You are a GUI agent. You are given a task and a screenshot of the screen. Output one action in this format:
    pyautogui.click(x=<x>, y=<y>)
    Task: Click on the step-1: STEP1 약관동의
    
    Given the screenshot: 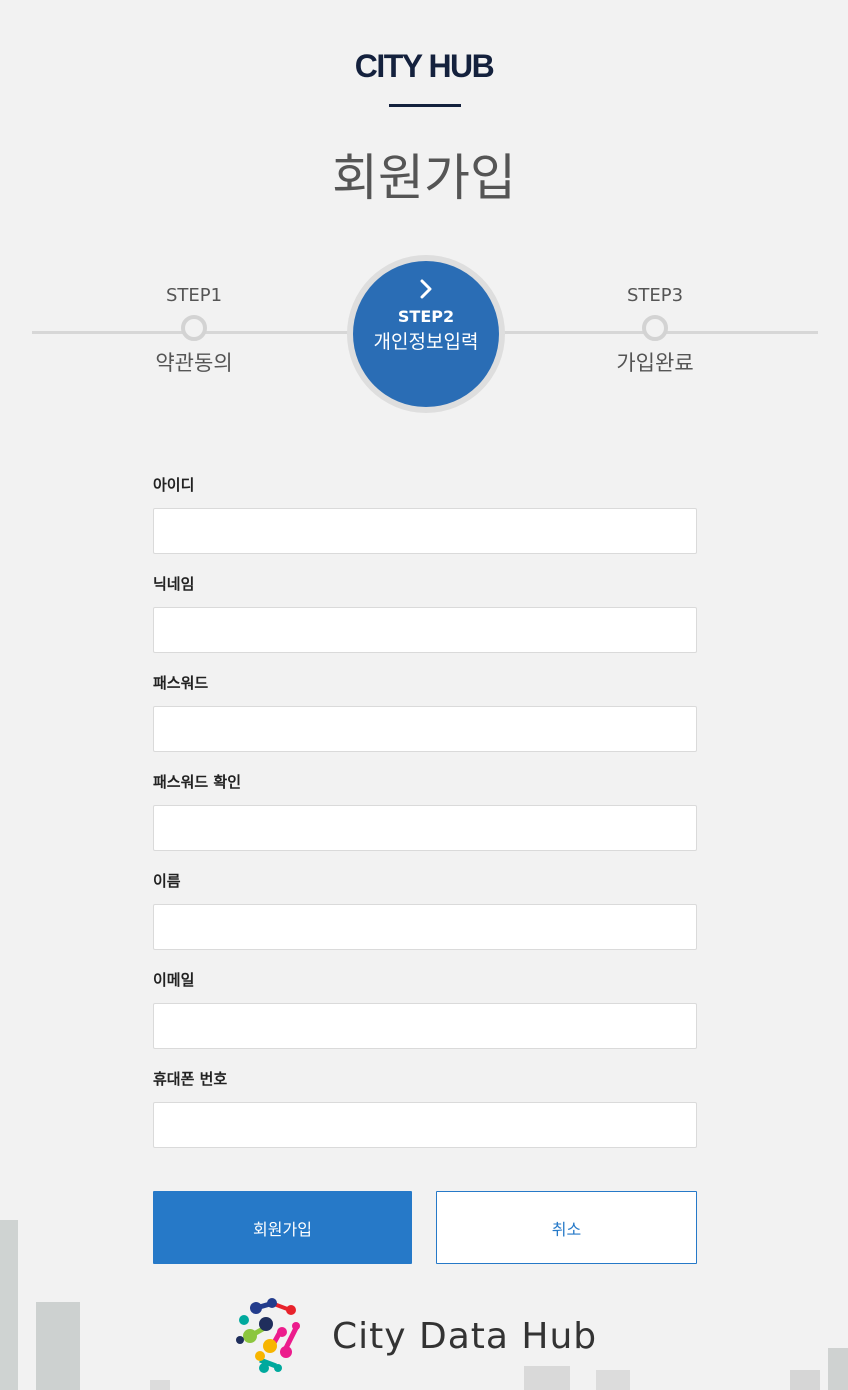 What is the action you would take?
    pyautogui.click(x=194, y=330)
    